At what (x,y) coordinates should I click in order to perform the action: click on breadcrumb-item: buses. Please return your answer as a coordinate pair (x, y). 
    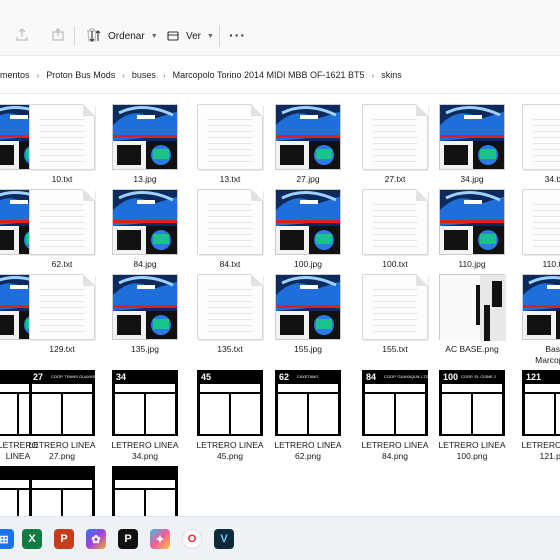
    Looking at the image, I should click on (144, 75).